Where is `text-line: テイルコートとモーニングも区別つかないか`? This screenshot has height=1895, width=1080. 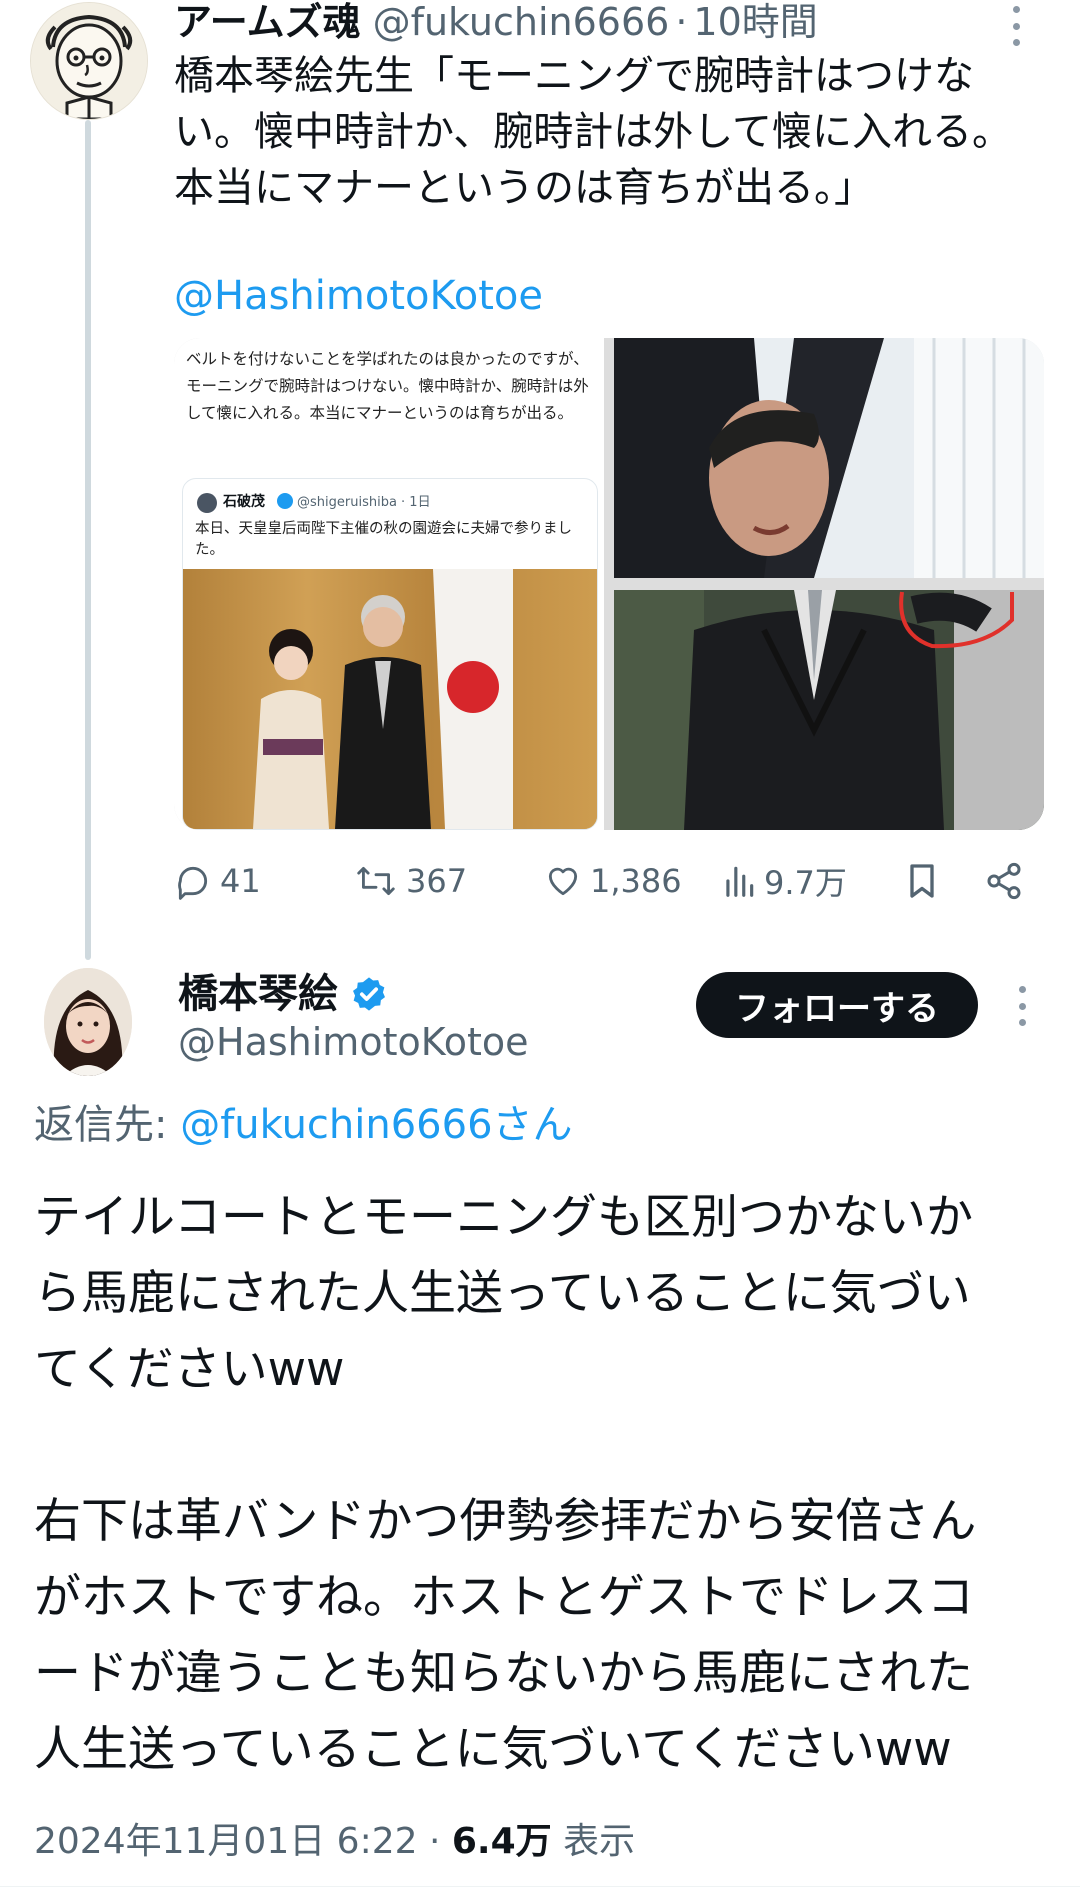 text-line: テイルコートとモーニングも区別つかないか is located at coordinates (504, 1217).